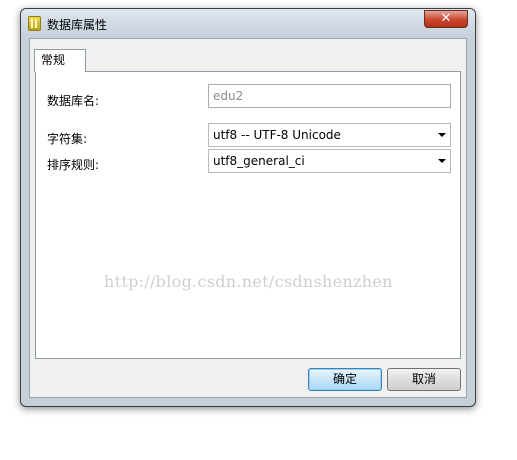 The width and height of the screenshot is (517, 460). What do you see at coordinates (329, 161) in the screenshot?
I see `collation-select: utf8_general_ci` at bounding box center [329, 161].